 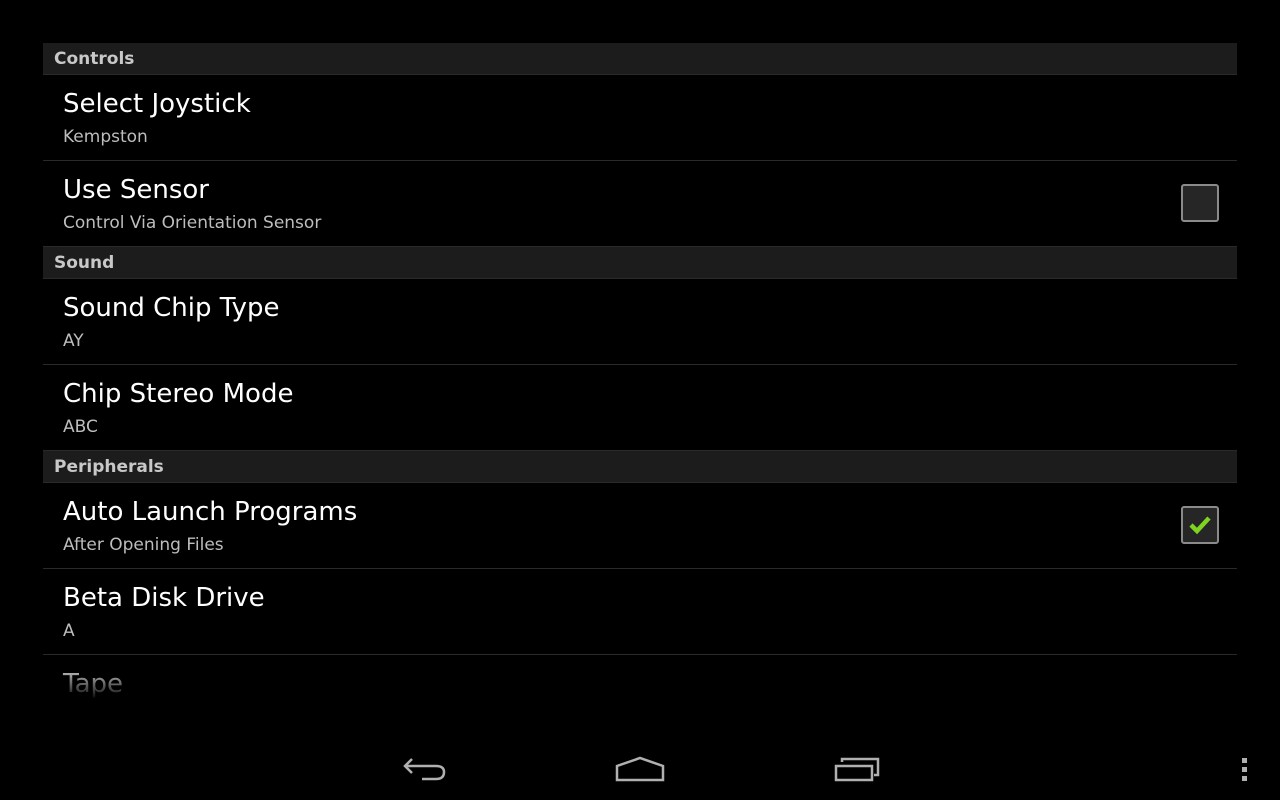 I want to click on navigation-bar, so click(x=640, y=760).